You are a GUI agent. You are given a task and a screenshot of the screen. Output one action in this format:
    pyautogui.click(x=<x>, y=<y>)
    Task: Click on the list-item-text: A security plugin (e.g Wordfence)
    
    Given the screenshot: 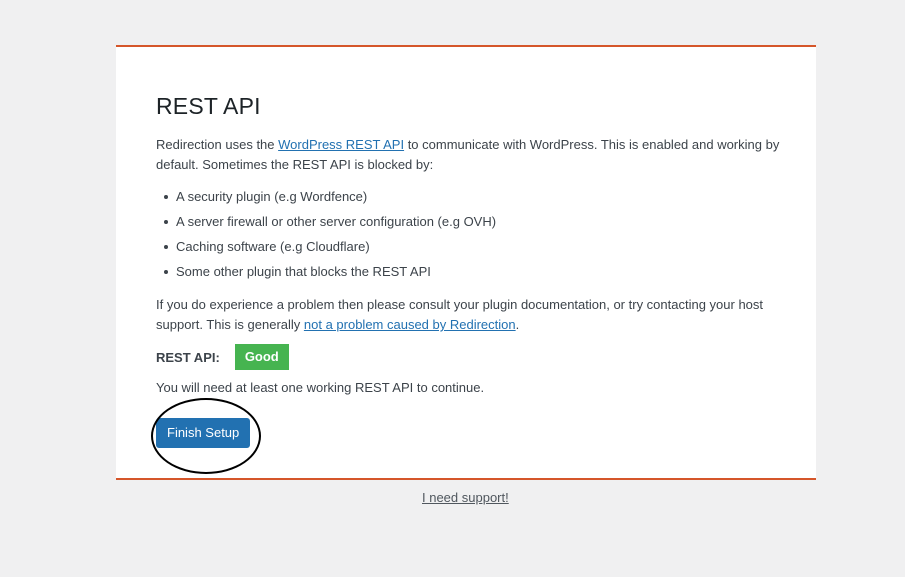 What is the action you would take?
    pyautogui.click(x=272, y=196)
    